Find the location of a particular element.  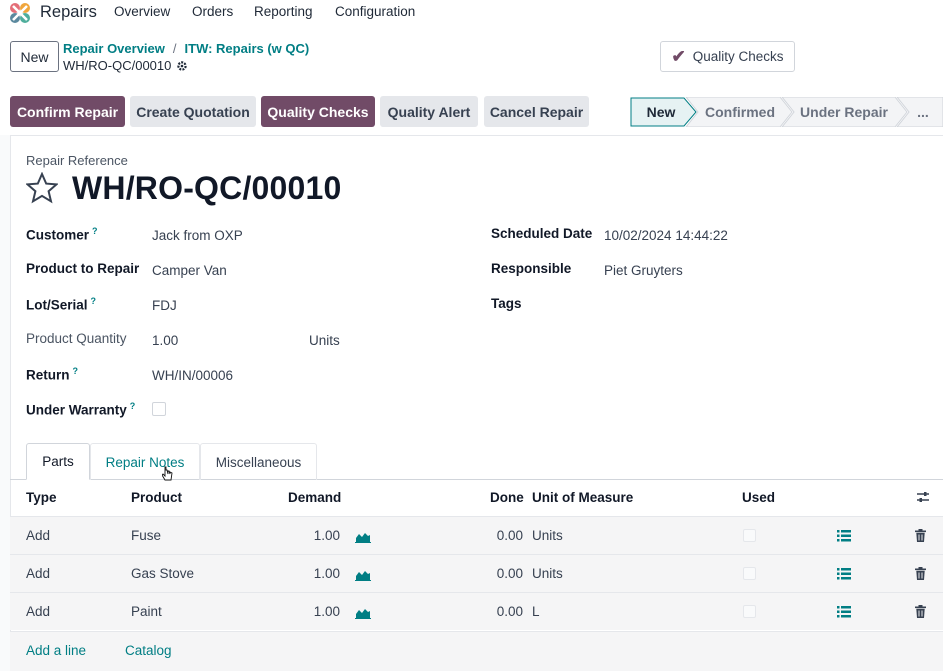

current-record-name: WH/RO-QC/00010 is located at coordinates (117, 65).